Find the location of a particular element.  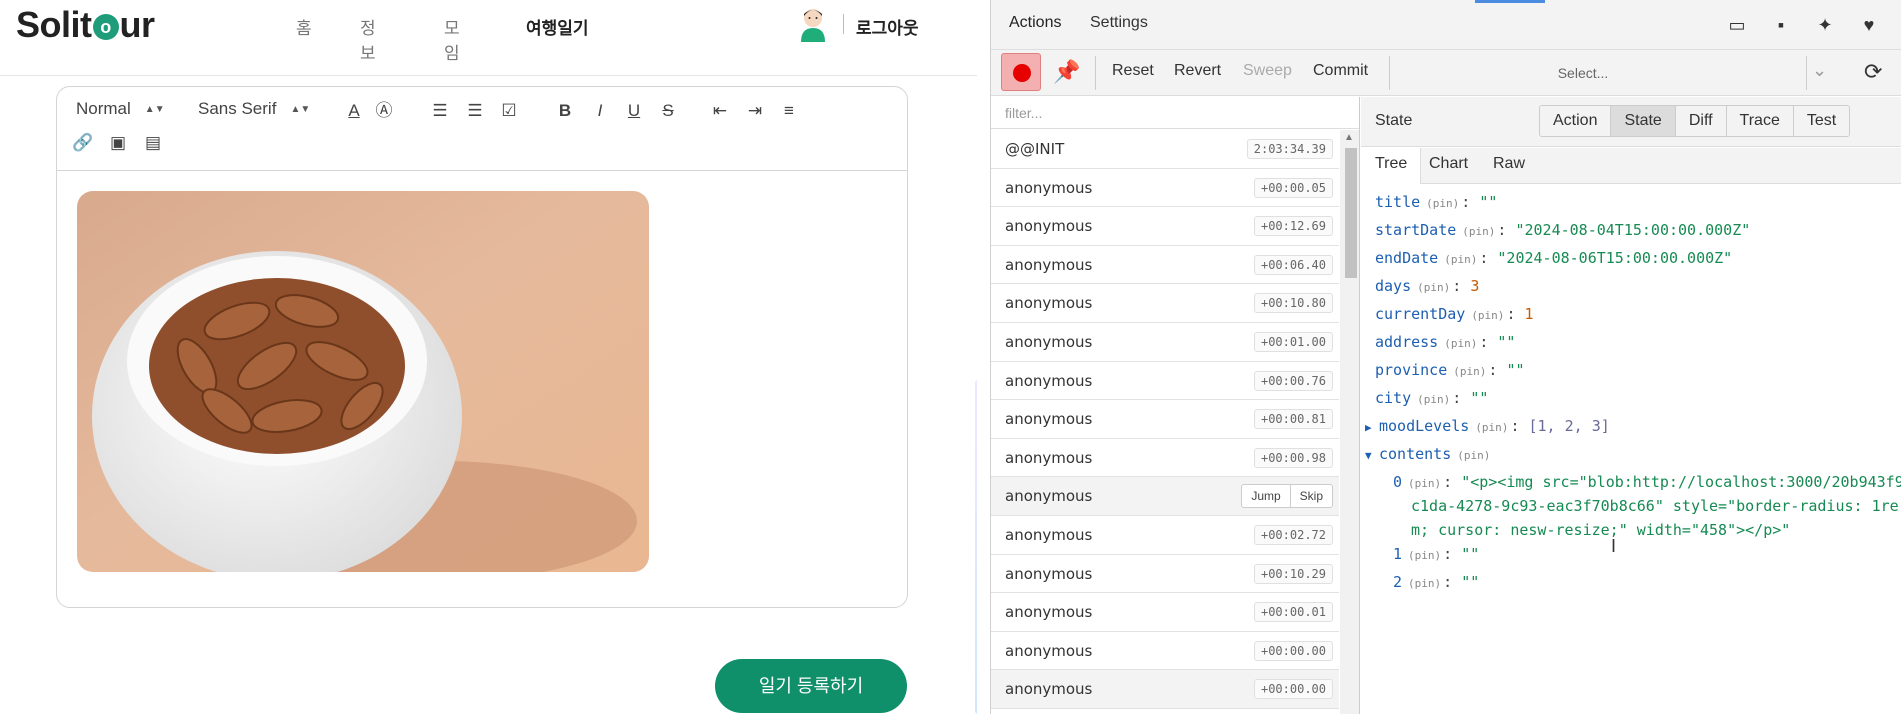

avatar is located at coordinates (813, 24).